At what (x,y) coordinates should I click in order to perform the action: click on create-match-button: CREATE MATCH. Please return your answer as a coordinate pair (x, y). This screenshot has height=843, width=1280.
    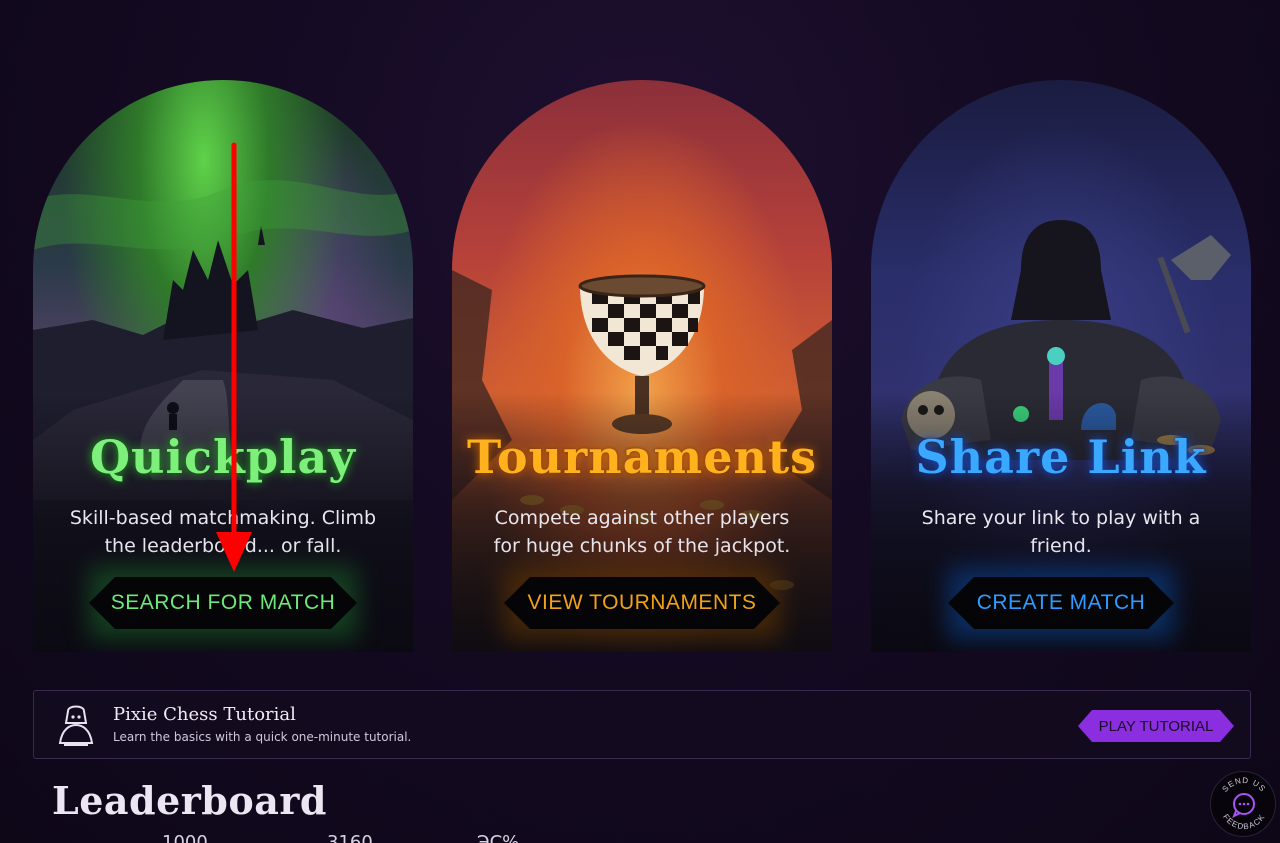
    Looking at the image, I should click on (1061, 603).